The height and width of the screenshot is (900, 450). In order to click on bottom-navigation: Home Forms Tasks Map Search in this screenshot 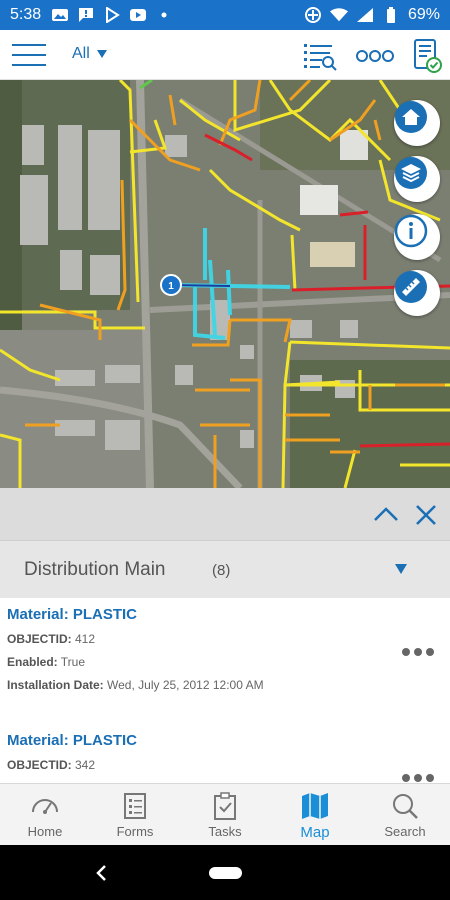, I will do `click(225, 814)`.